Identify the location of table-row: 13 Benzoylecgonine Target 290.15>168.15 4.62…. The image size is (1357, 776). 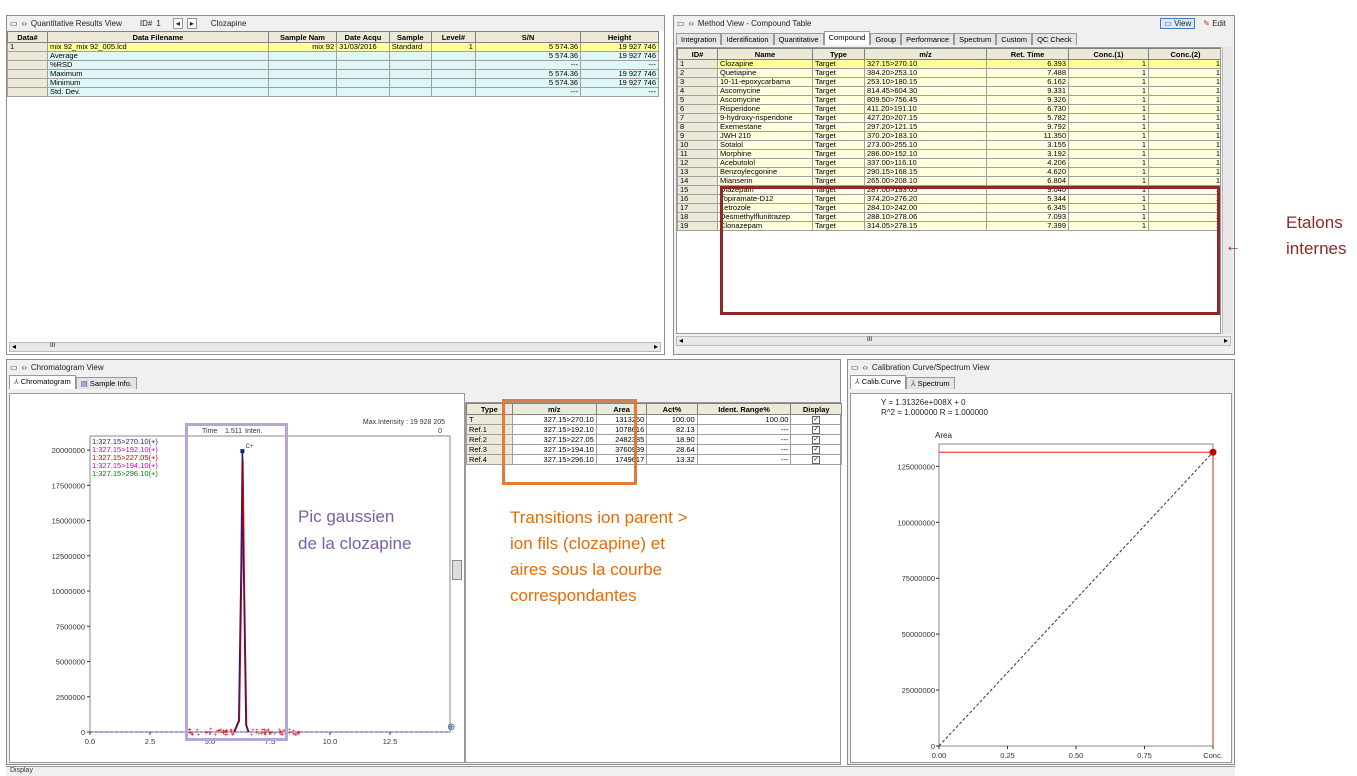
(950, 172).